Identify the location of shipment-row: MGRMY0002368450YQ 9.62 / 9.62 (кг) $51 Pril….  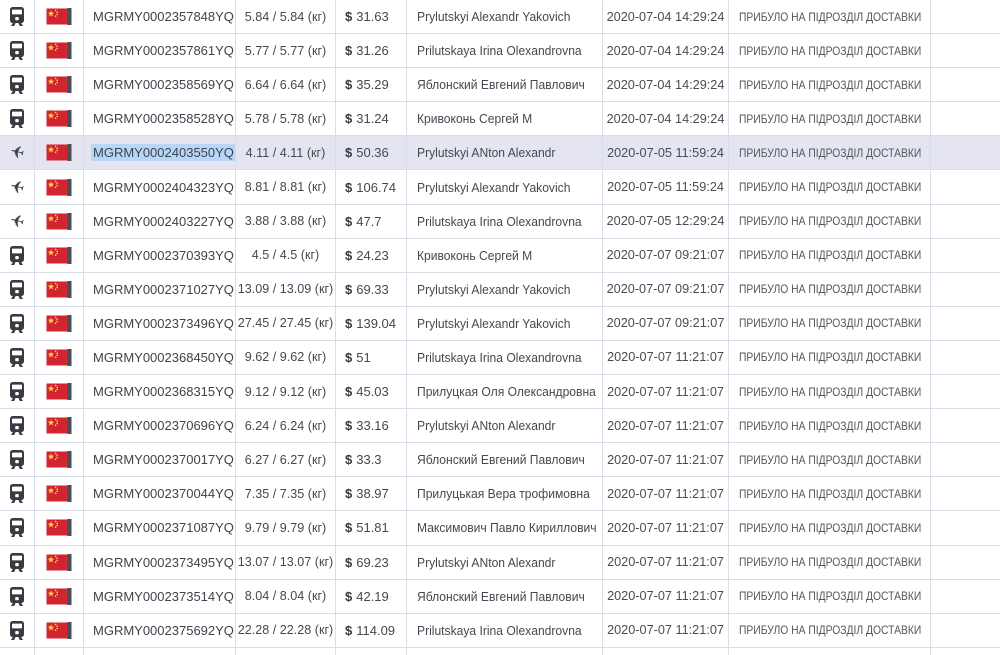
(500, 358).